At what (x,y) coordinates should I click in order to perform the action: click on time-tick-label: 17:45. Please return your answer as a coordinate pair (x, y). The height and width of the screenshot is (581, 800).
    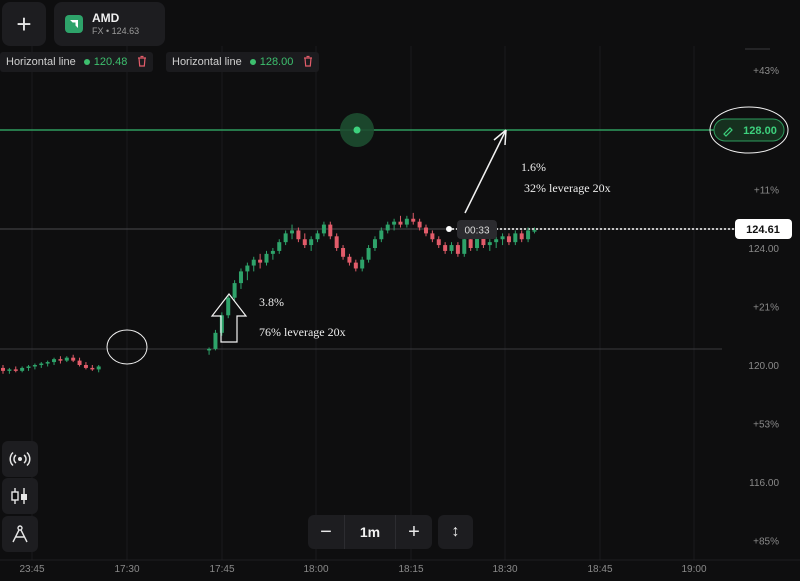
    Looking at the image, I should click on (221, 569).